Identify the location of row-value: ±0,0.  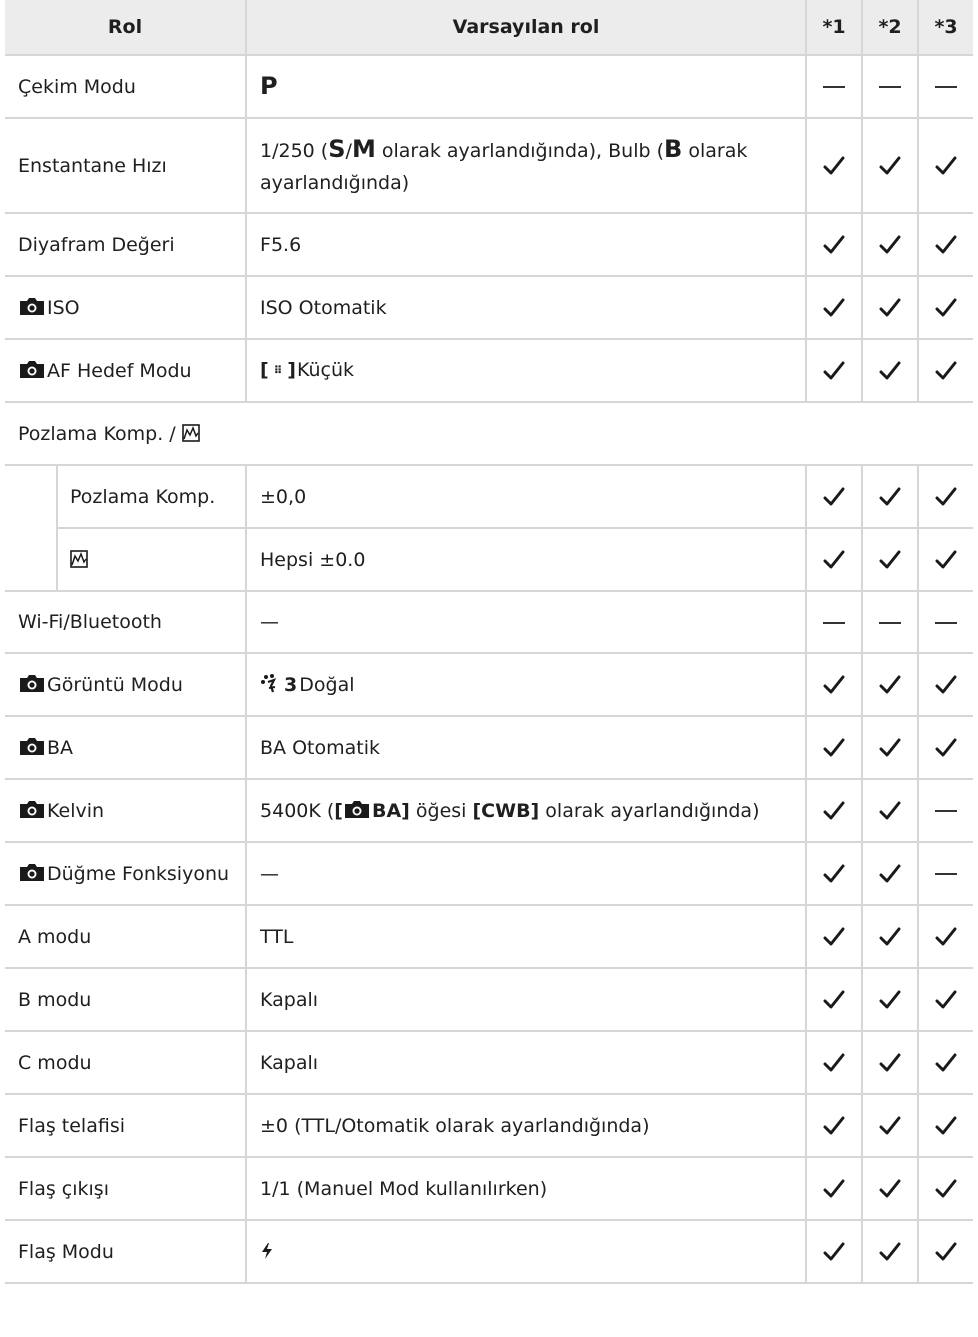
(526, 497).